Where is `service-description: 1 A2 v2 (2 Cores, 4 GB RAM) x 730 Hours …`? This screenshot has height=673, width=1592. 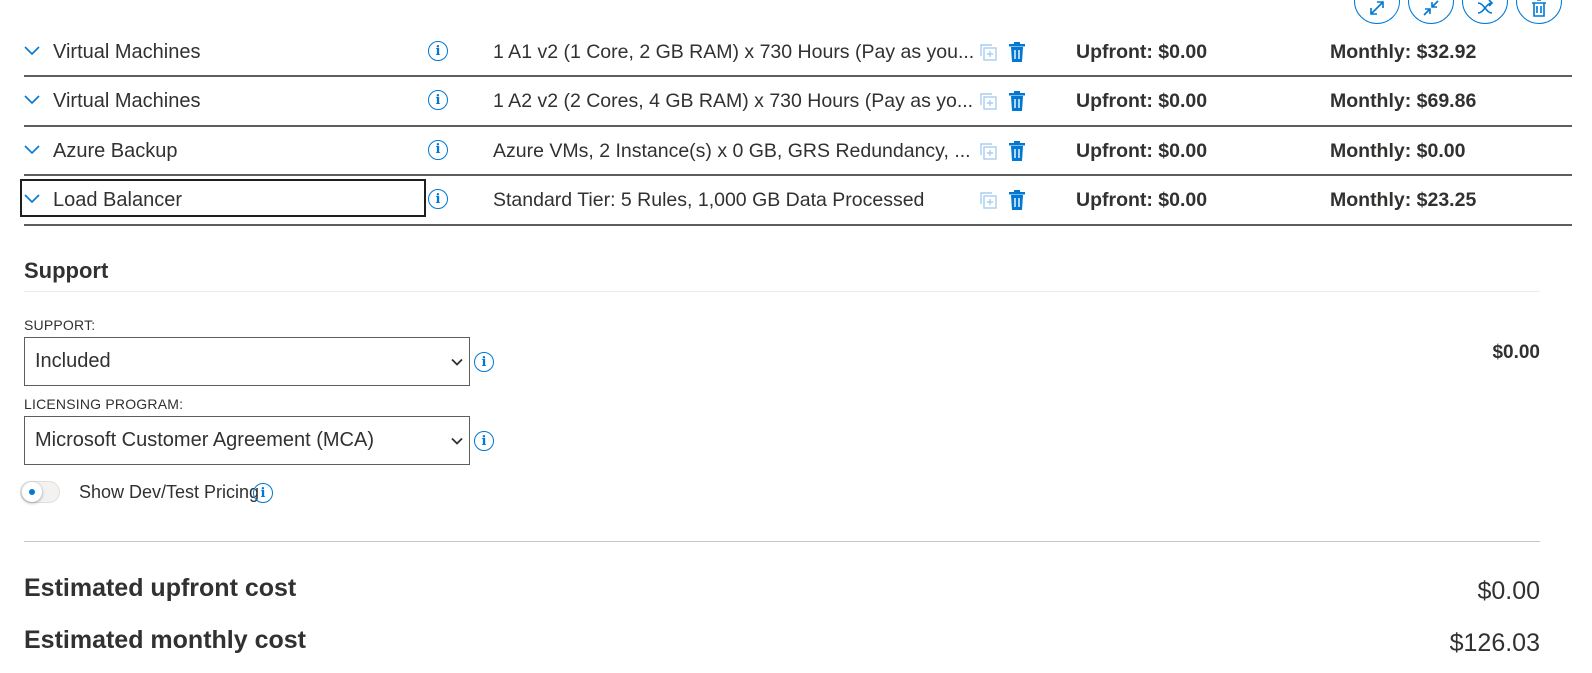 service-description: 1 A2 v2 (2 Cores, 4 GB RAM) x 730 Hours … is located at coordinates (733, 101).